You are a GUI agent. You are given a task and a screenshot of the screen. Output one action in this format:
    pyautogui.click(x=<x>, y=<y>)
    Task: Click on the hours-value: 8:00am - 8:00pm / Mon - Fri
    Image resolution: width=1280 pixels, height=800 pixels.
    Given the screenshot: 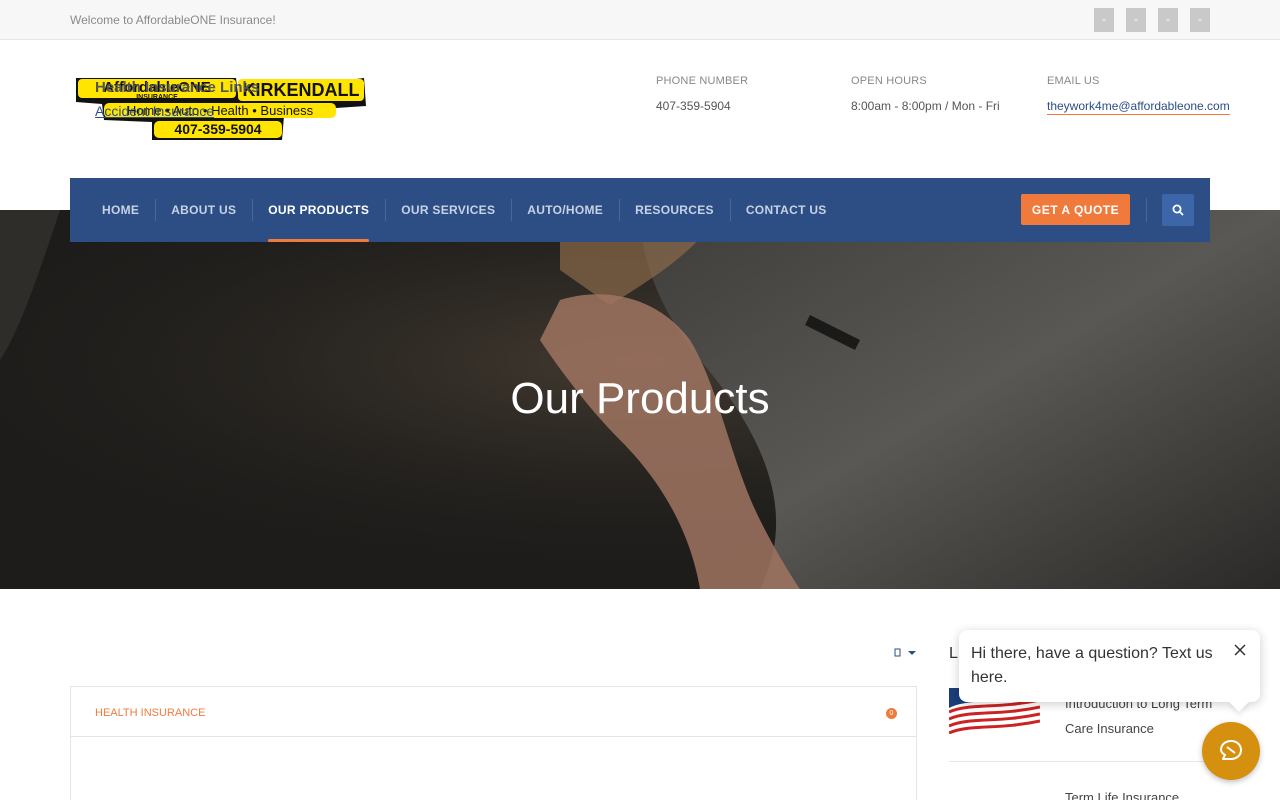 What is the action you would take?
    pyautogui.click(x=925, y=106)
    